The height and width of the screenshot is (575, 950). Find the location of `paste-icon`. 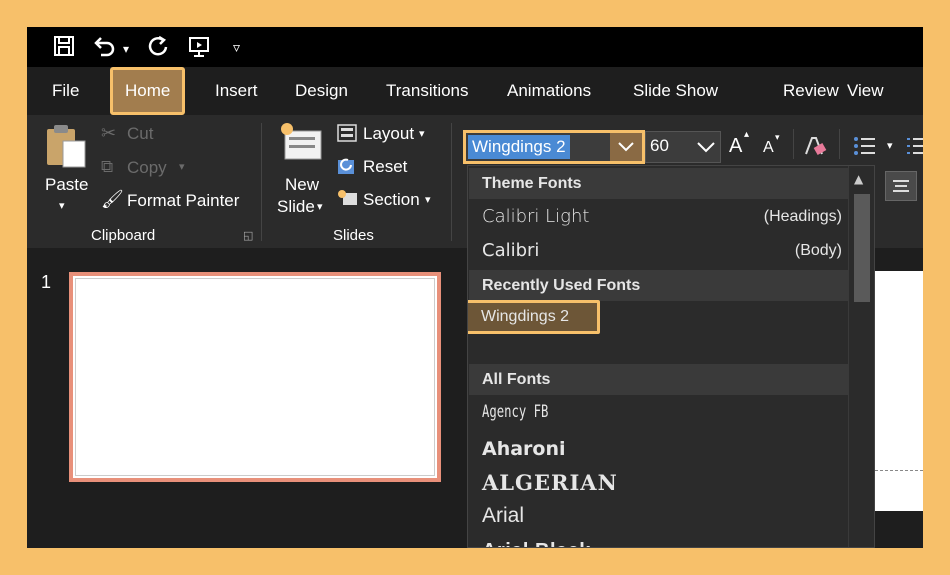

paste-icon is located at coordinates (66, 148).